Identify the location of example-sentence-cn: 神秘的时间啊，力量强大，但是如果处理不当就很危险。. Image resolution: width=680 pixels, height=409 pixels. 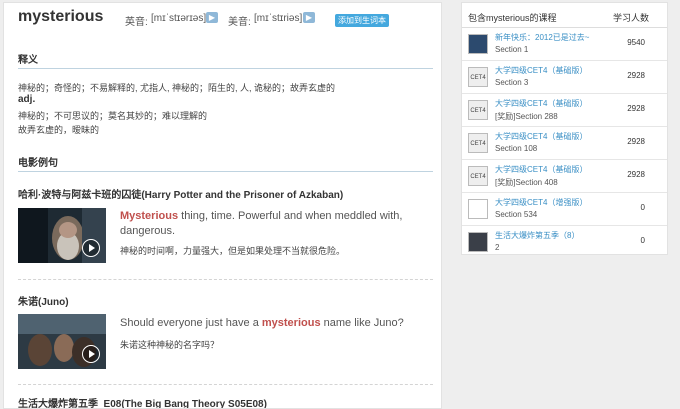
(233, 251).